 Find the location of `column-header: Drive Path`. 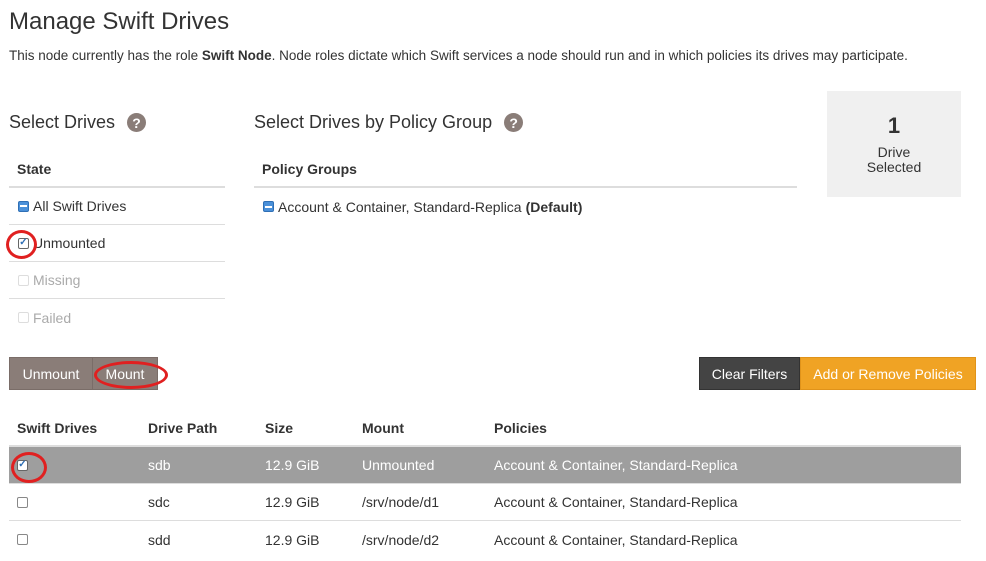

column-header: Drive Path is located at coordinates (183, 427).